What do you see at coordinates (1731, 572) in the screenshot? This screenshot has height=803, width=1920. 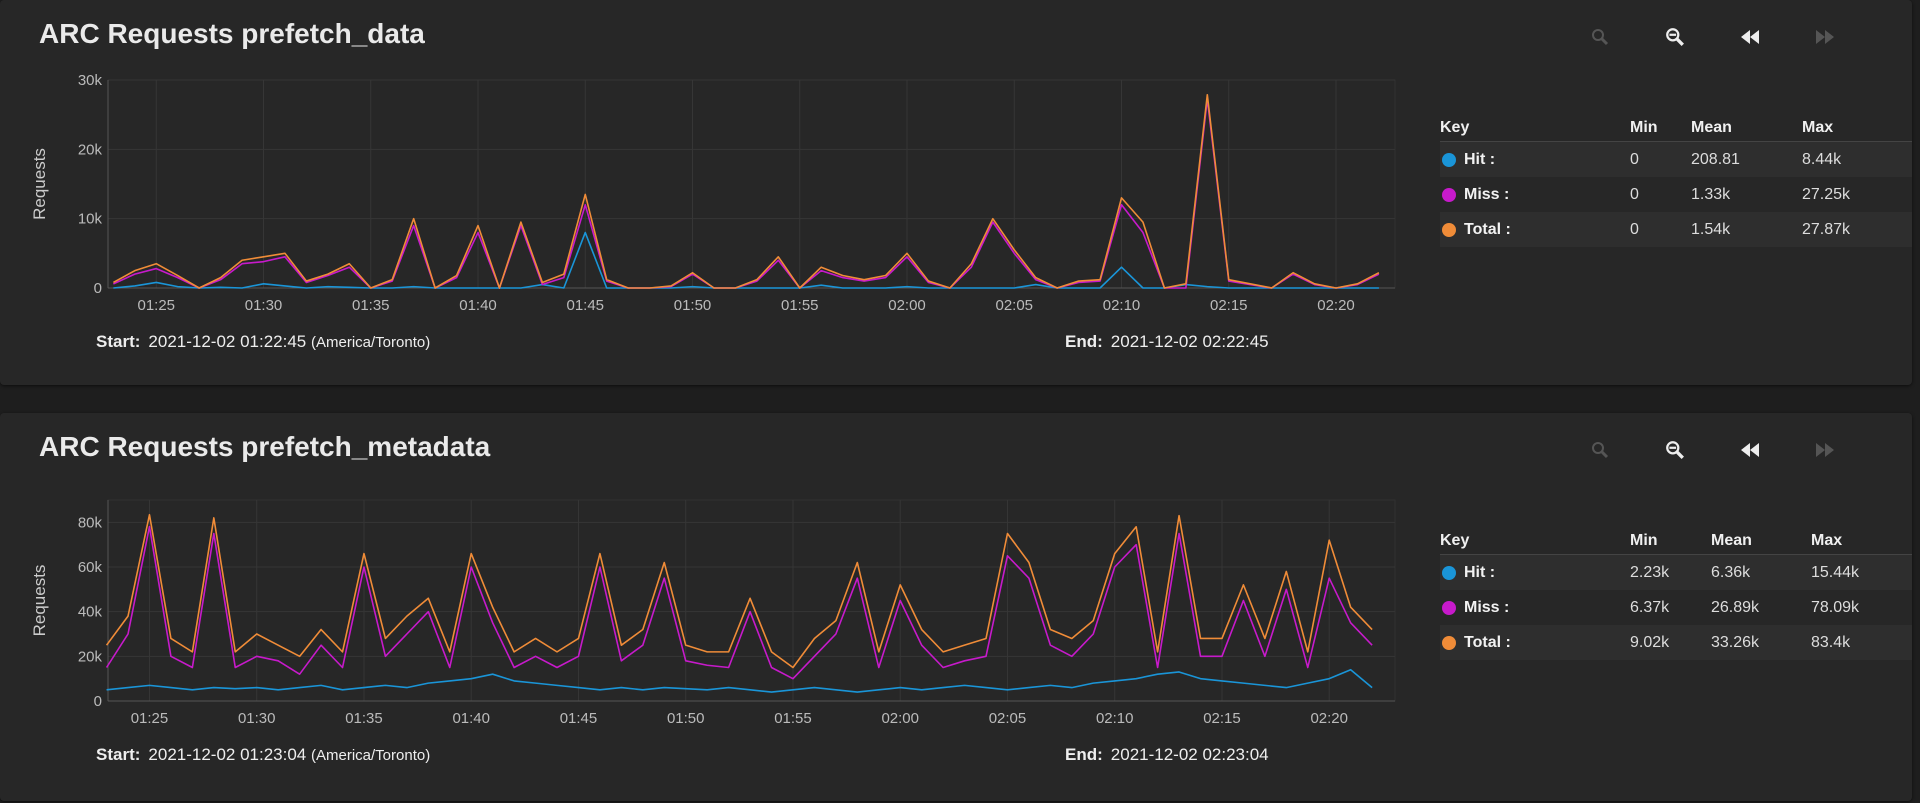 I see `legend-mean-value: 6.36k` at bounding box center [1731, 572].